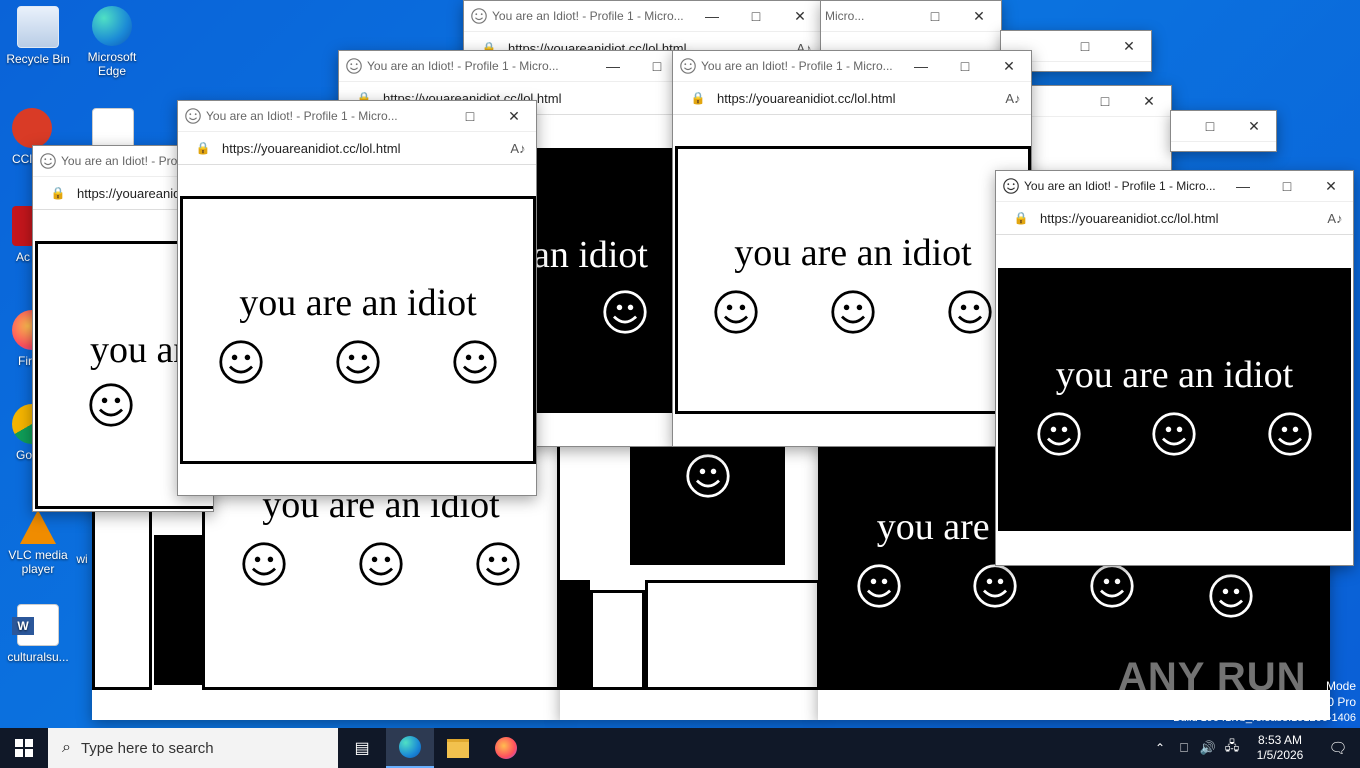 The height and width of the screenshot is (768, 1360). Describe the element at coordinates (66, 747) in the screenshot. I see `search-icon: ⌕` at that location.